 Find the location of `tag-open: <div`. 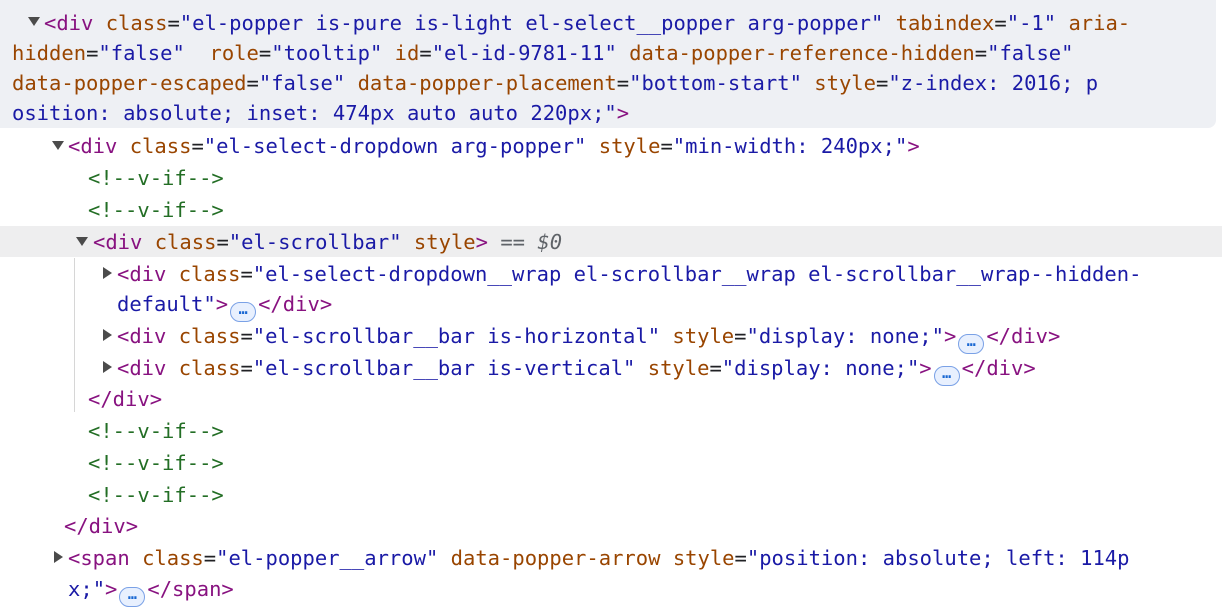

tag-open: <div is located at coordinates (69, 23).